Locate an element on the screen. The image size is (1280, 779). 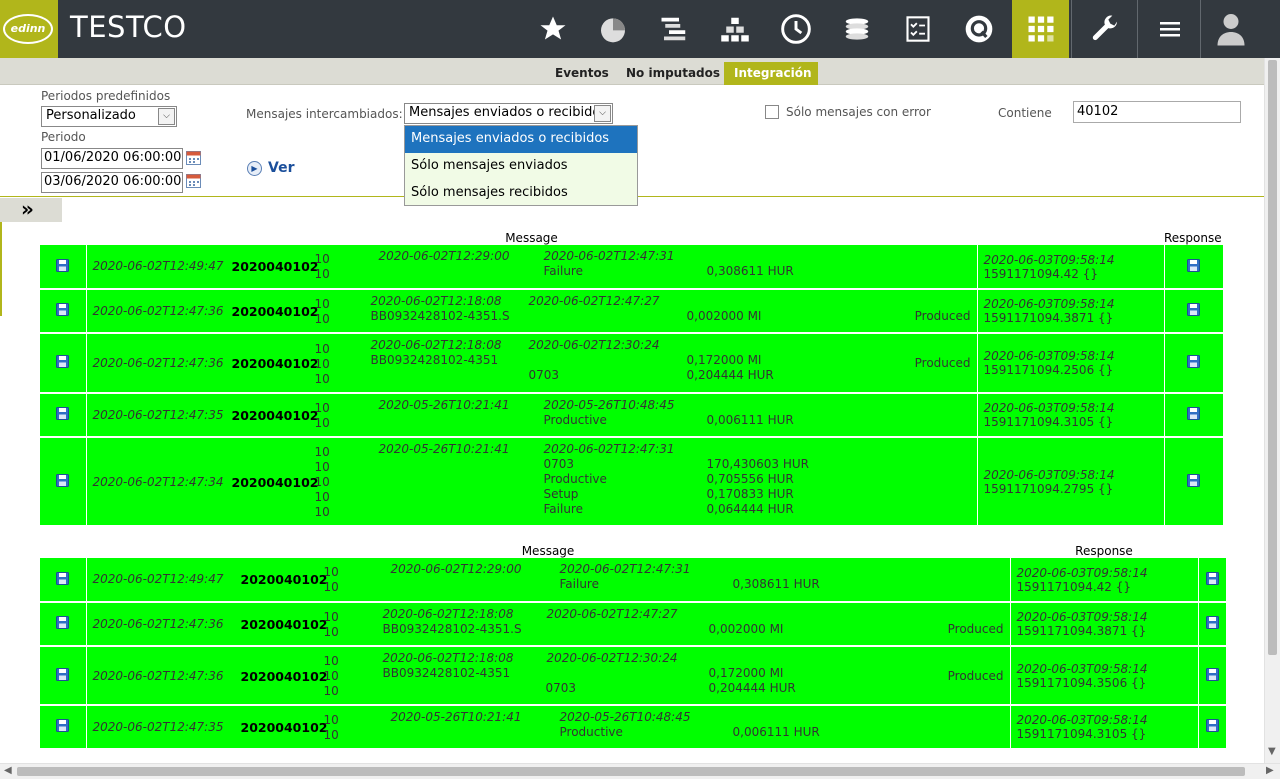
tab-eventos: Eventos is located at coordinates (582, 73).